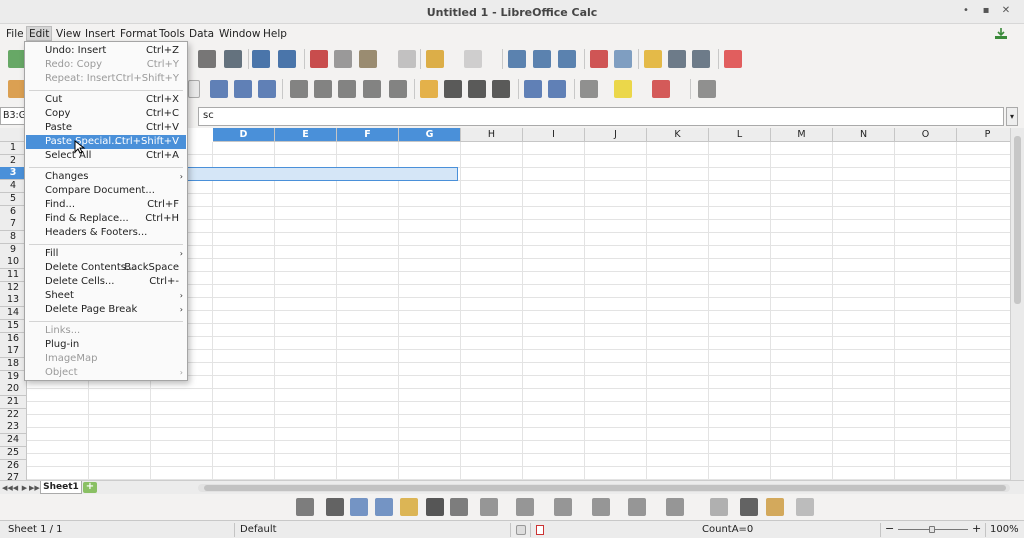 The width and height of the screenshot is (1024, 538). Describe the element at coordinates (733, 59) in the screenshot. I see `help-icon` at that location.